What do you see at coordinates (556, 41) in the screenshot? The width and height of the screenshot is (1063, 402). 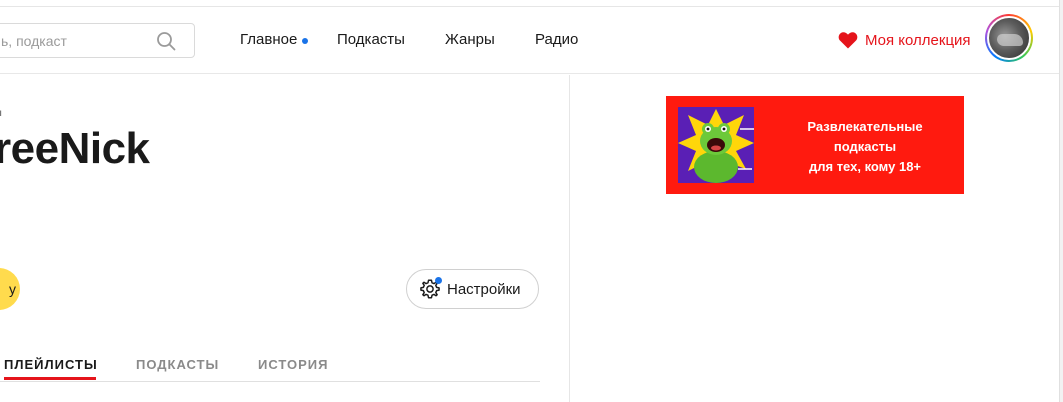 I see `nav-radio: Радио` at bounding box center [556, 41].